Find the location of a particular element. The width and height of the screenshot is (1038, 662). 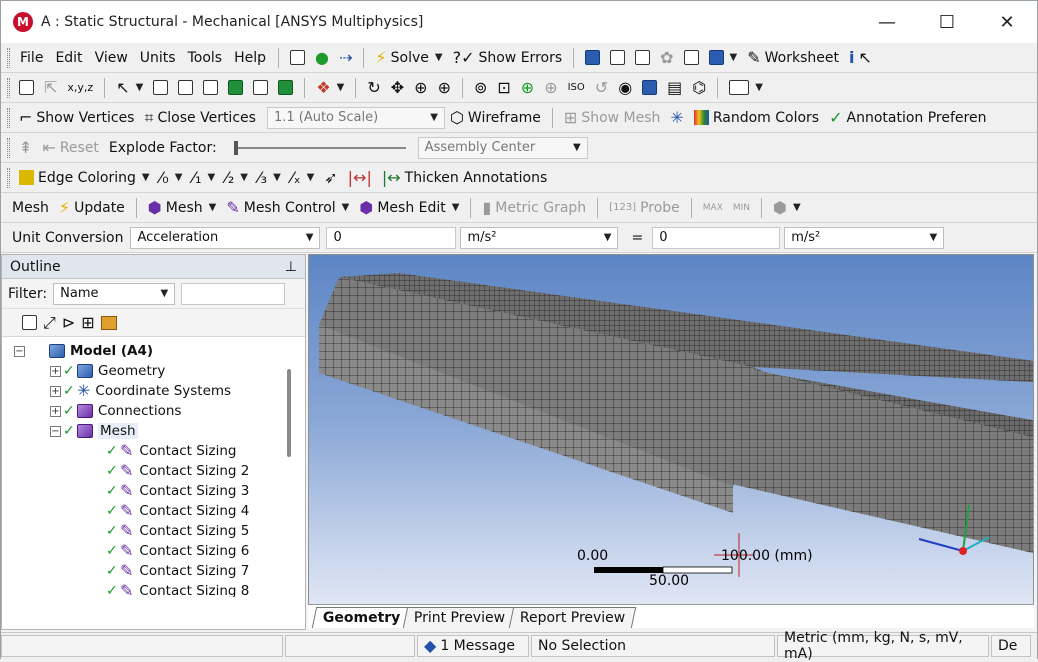

output-unit-select: m/s² ▼ is located at coordinates (864, 237).